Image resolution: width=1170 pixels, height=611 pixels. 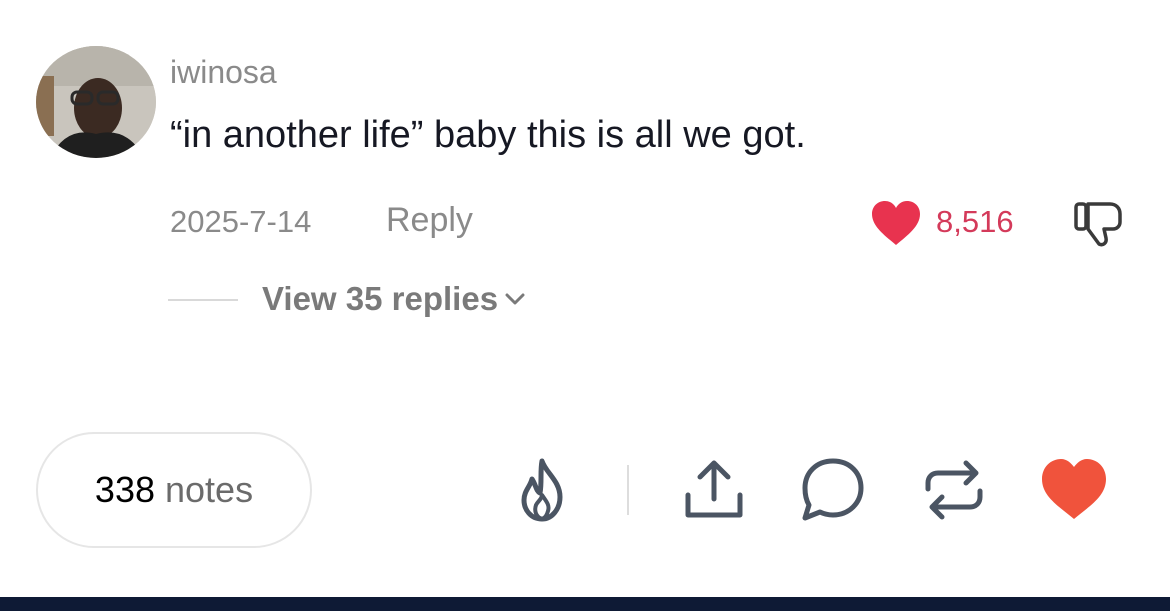 I want to click on comment-date: 2025-7-14, so click(x=241, y=221).